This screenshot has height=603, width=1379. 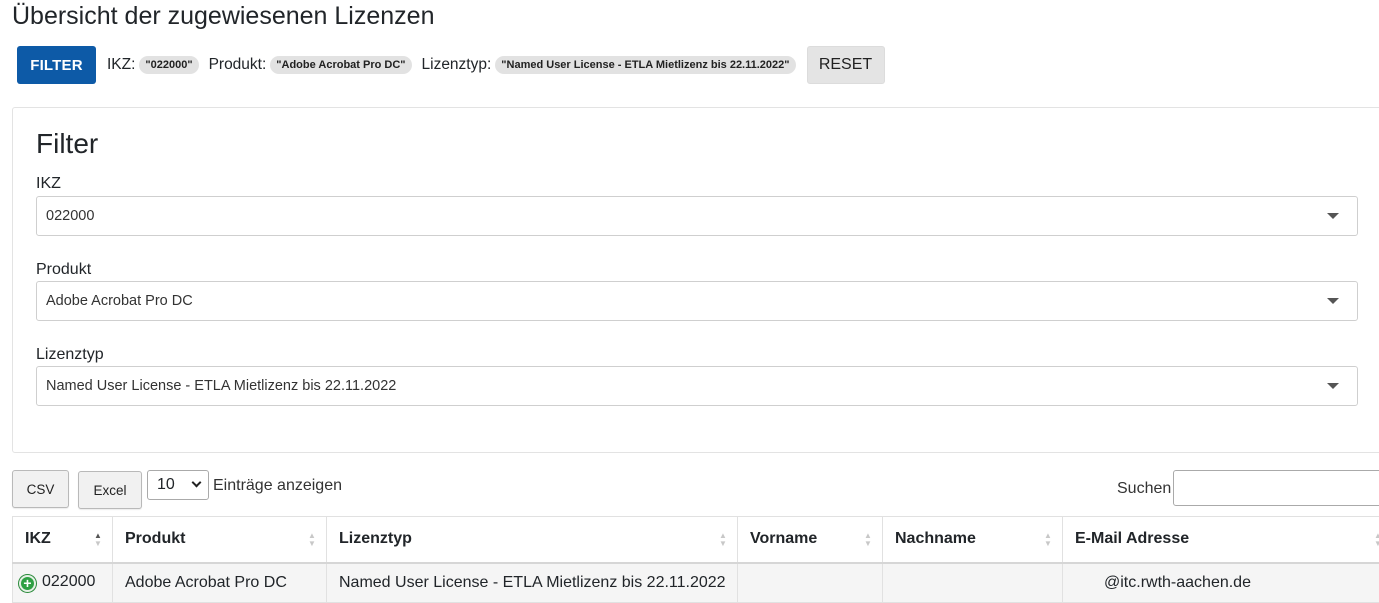 What do you see at coordinates (1276, 488) in the screenshot?
I see `search-input` at bounding box center [1276, 488].